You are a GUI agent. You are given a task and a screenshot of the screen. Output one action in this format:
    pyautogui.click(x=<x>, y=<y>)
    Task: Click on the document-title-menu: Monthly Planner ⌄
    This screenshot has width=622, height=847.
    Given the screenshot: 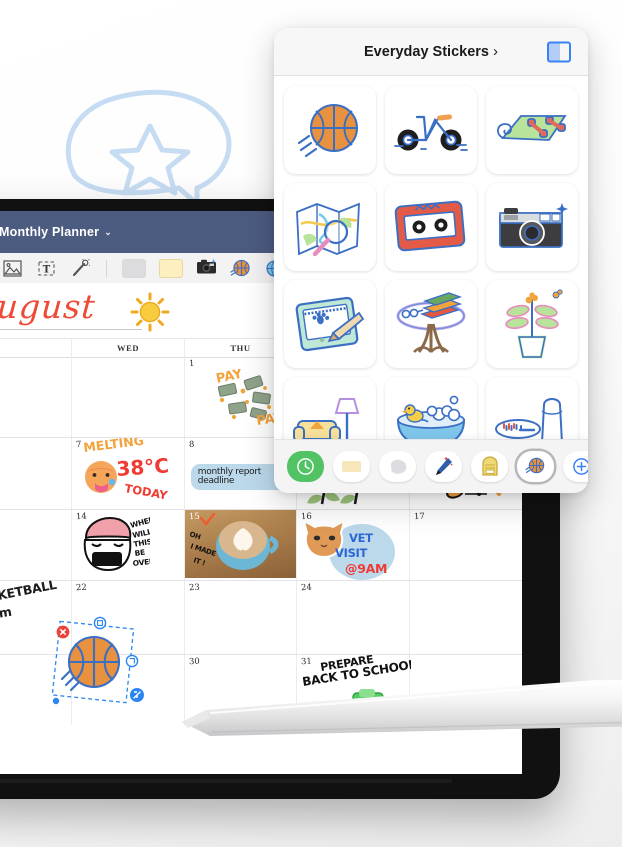 What is the action you would take?
    pyautogui.click(x=56, y=232)
    